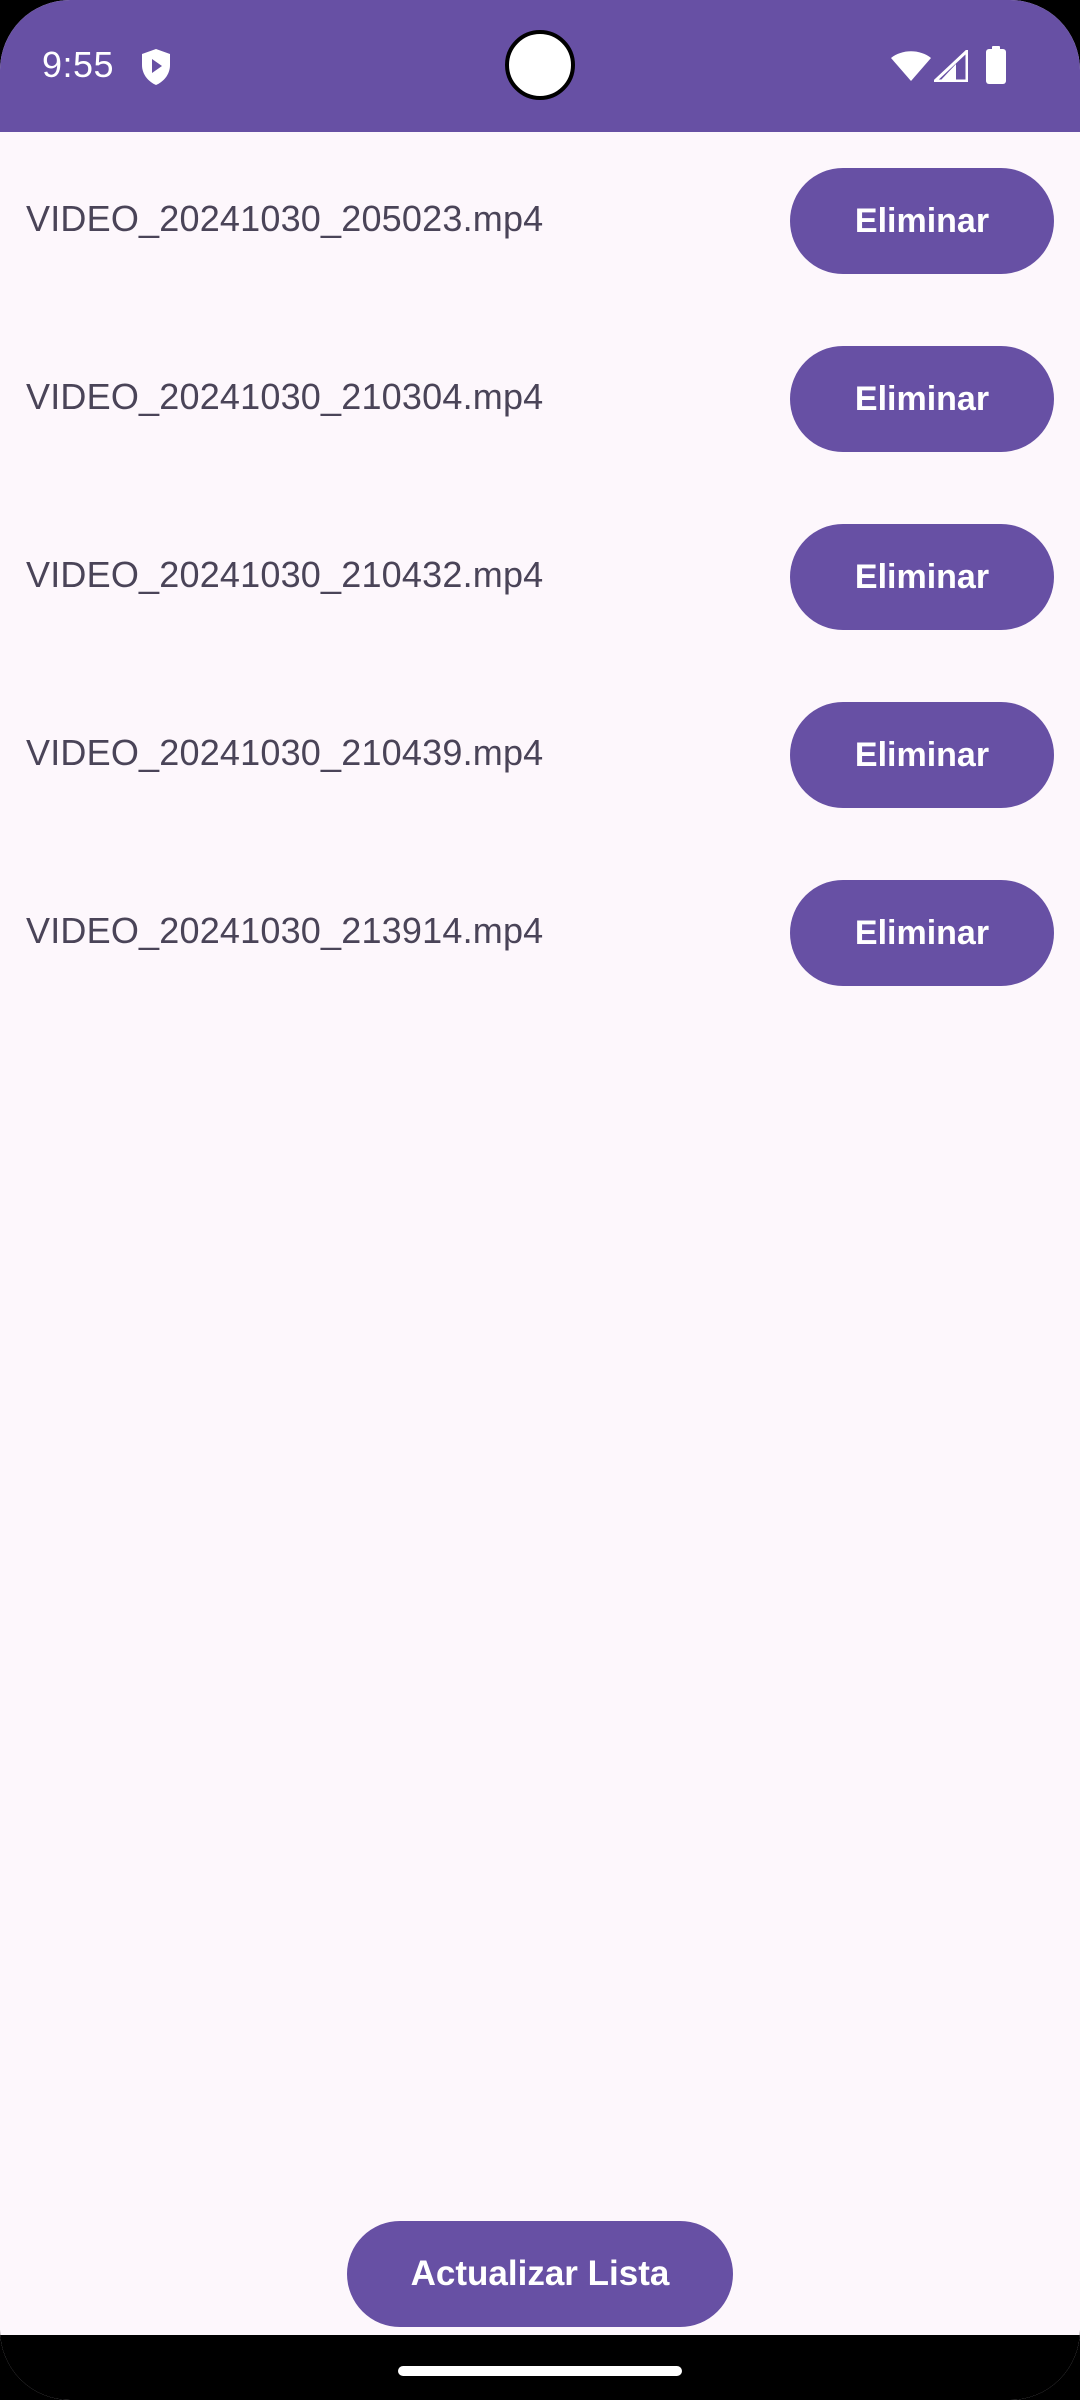 The image size is (1080, 2400). I want to click on video-file-name: VIDEO_20241030_205023.mp4, so click(285, 218).